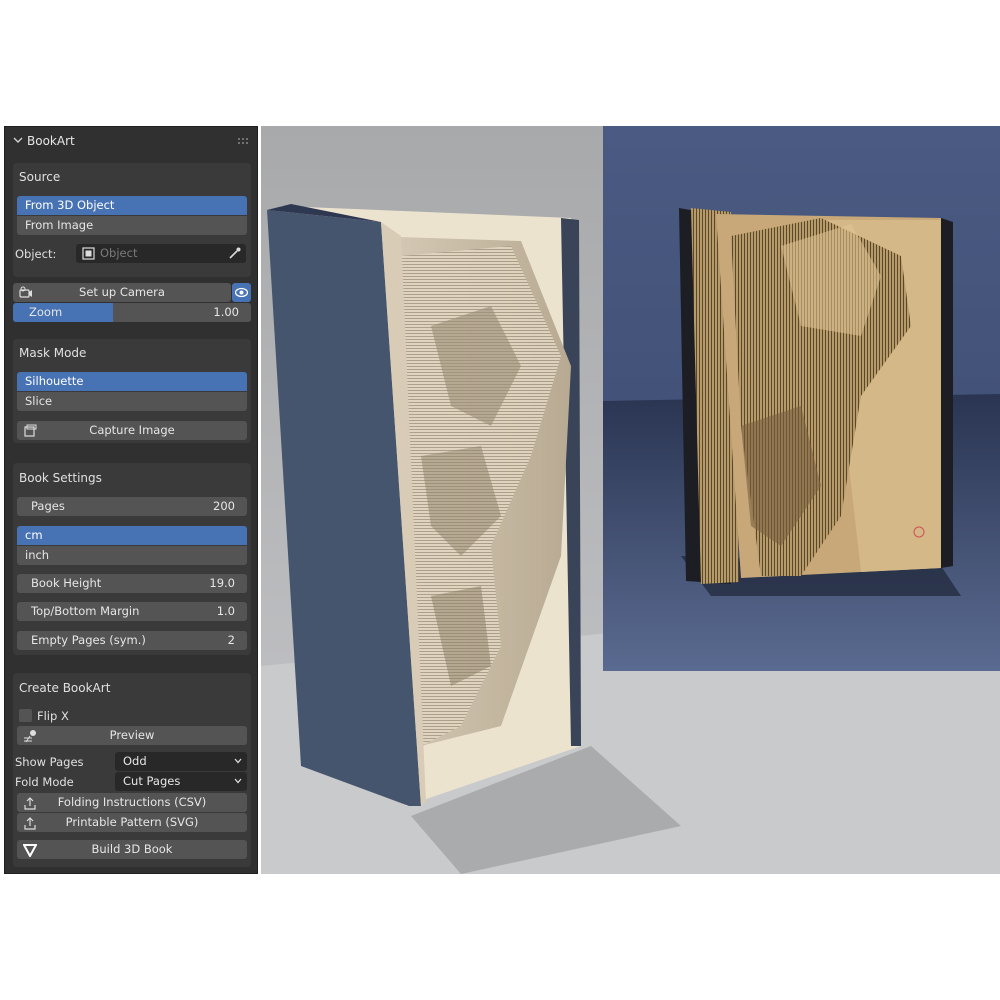 The image size is (1000, 1000). Describe the element at coordinates (70, 205) in the screenshot. I see `option-label: From 3D Object` at that location.